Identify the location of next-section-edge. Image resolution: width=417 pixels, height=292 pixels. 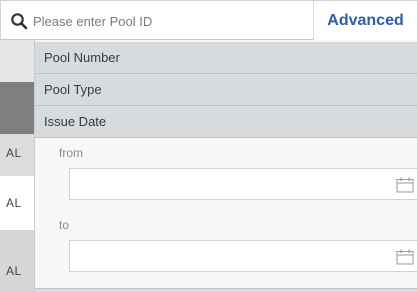
(226, 290).